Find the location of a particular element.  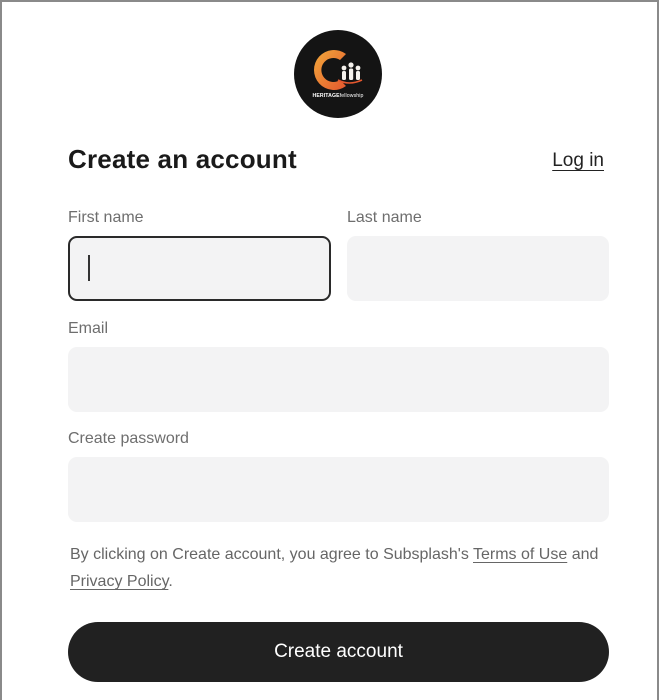

email-label: Email is located at coordinates (88, 328).